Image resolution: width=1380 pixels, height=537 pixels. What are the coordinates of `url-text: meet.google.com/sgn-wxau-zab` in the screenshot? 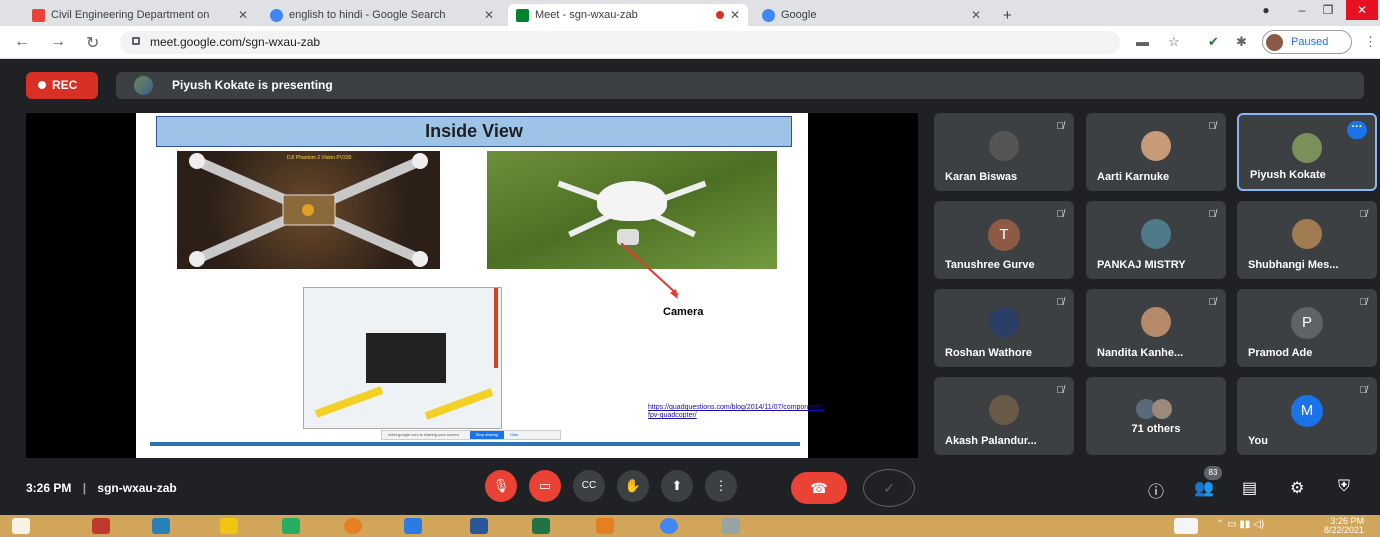 It's located at (235, 42).